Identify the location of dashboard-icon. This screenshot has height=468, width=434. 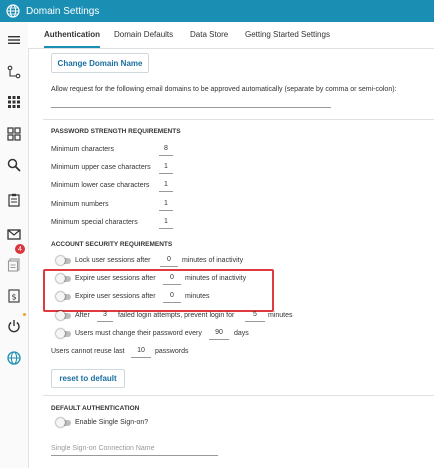
(14, 134).